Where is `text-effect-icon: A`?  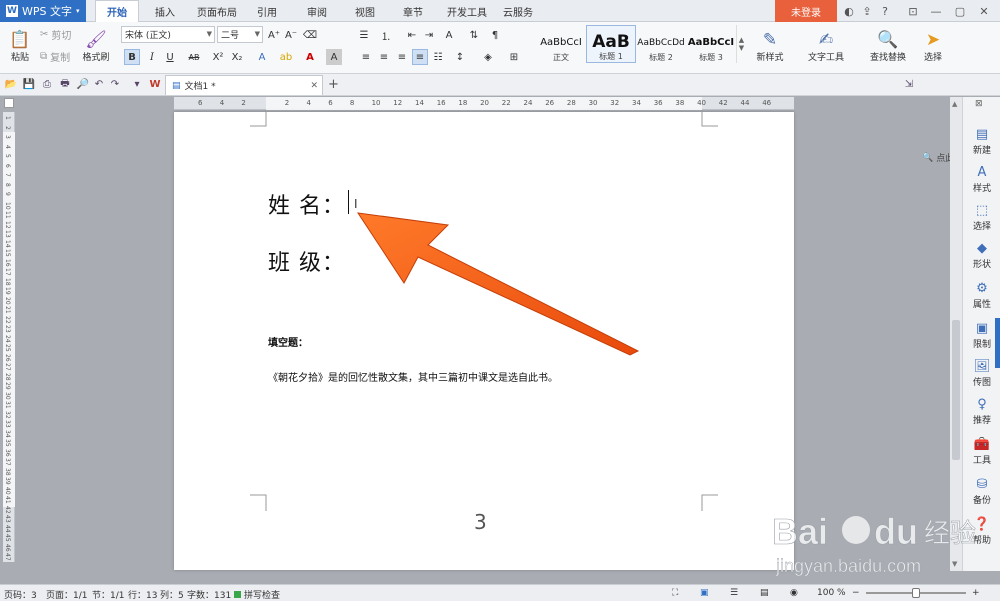
text-effect-icon: A is located at coordinates (262, 57).